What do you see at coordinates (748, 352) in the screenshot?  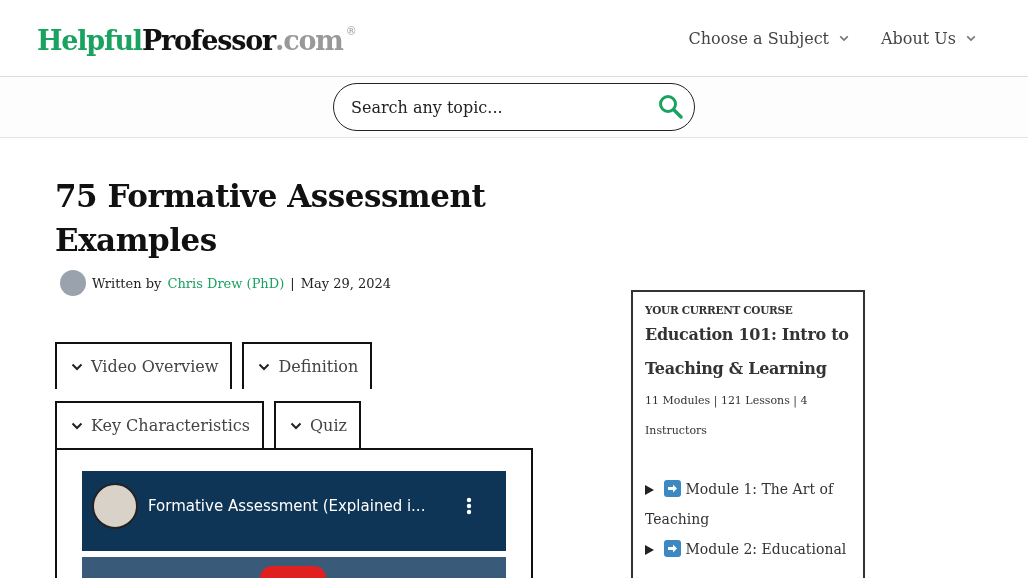 I see `course-title: Education 101: Intro to Teaching & Learning` at bounding box center [748, 352].